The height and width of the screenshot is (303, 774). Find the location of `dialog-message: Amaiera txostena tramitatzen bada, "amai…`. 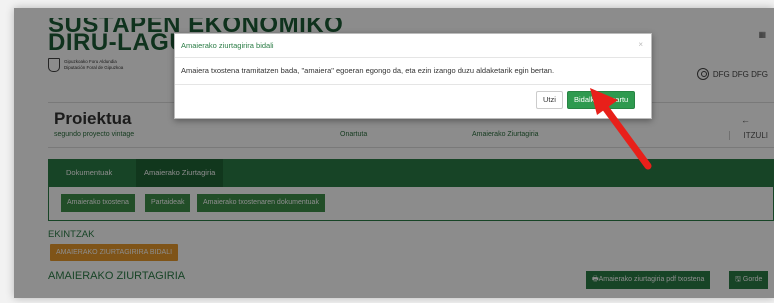

dialog-message: Amaiera txostena tramitatzen bada, "amai… is located at coordinates (368, 70).